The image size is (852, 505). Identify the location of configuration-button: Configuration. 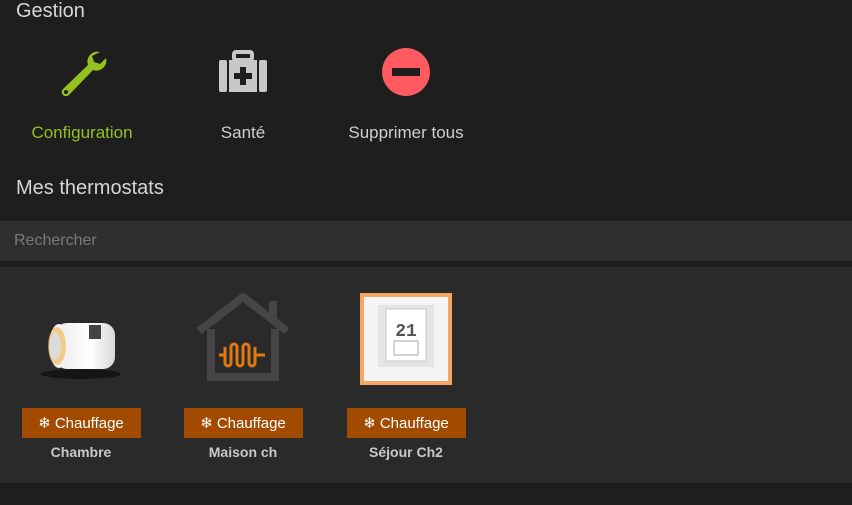
(82, 93).